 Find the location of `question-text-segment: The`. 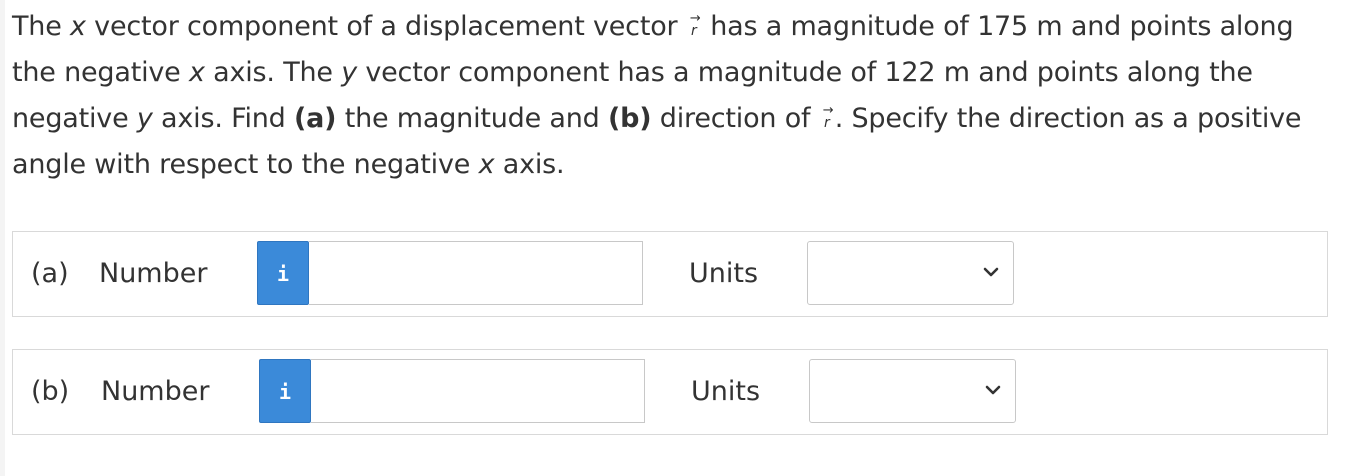

question-text-segment: The is located at coordinates (41, 26).